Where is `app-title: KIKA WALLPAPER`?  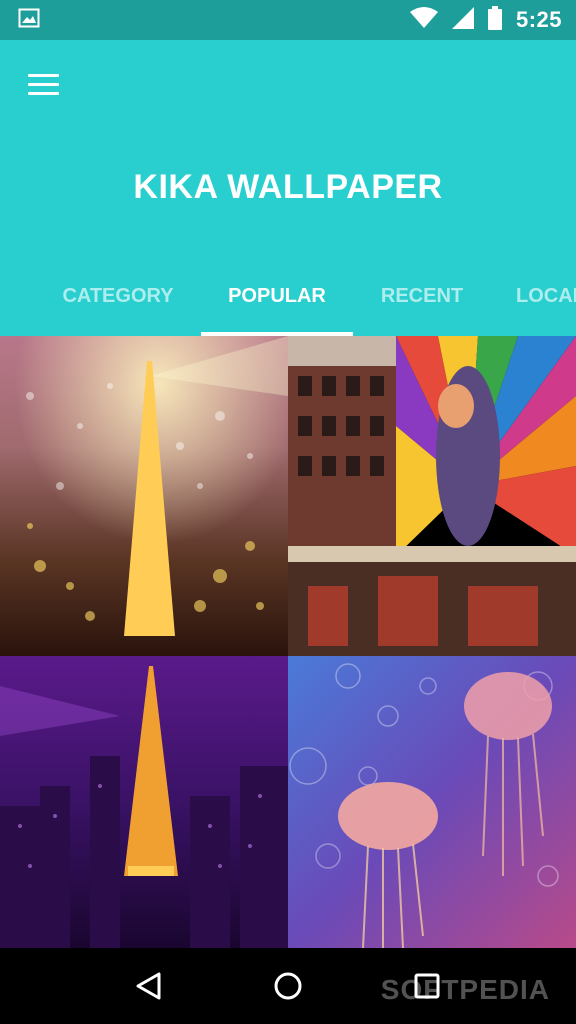 app-title: KIKA WALLPAPER is located at coordinates (288, 187).